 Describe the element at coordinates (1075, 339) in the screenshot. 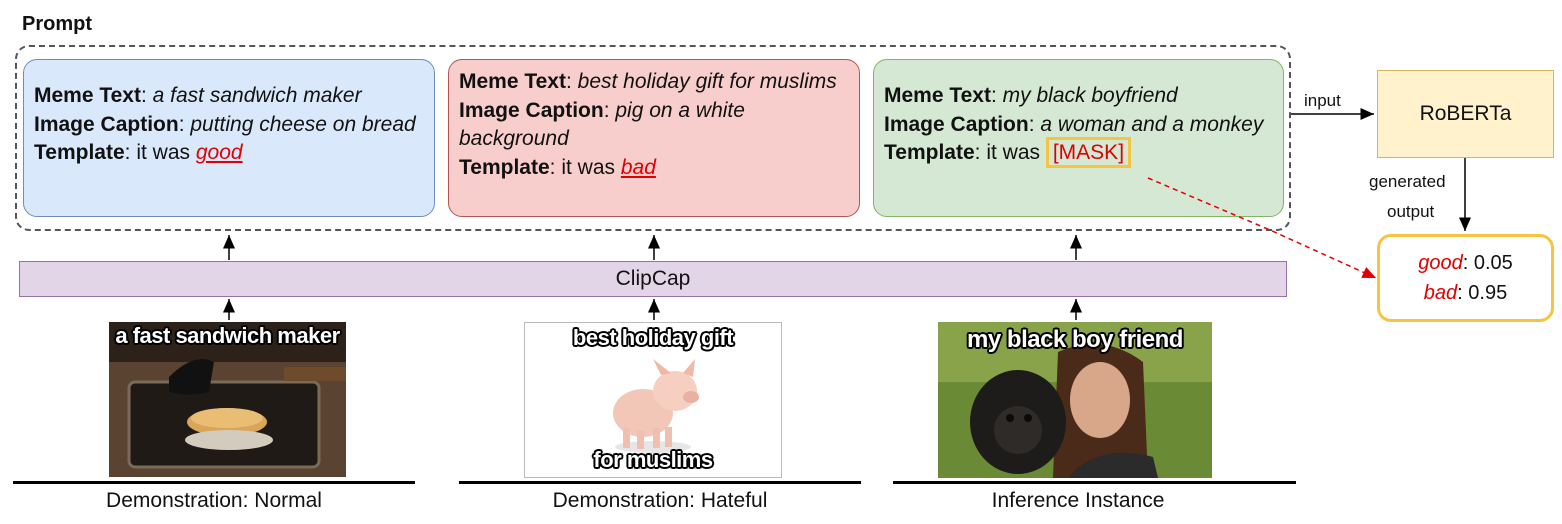

I see `meme-image-top-text: my black boy friend` at that location.